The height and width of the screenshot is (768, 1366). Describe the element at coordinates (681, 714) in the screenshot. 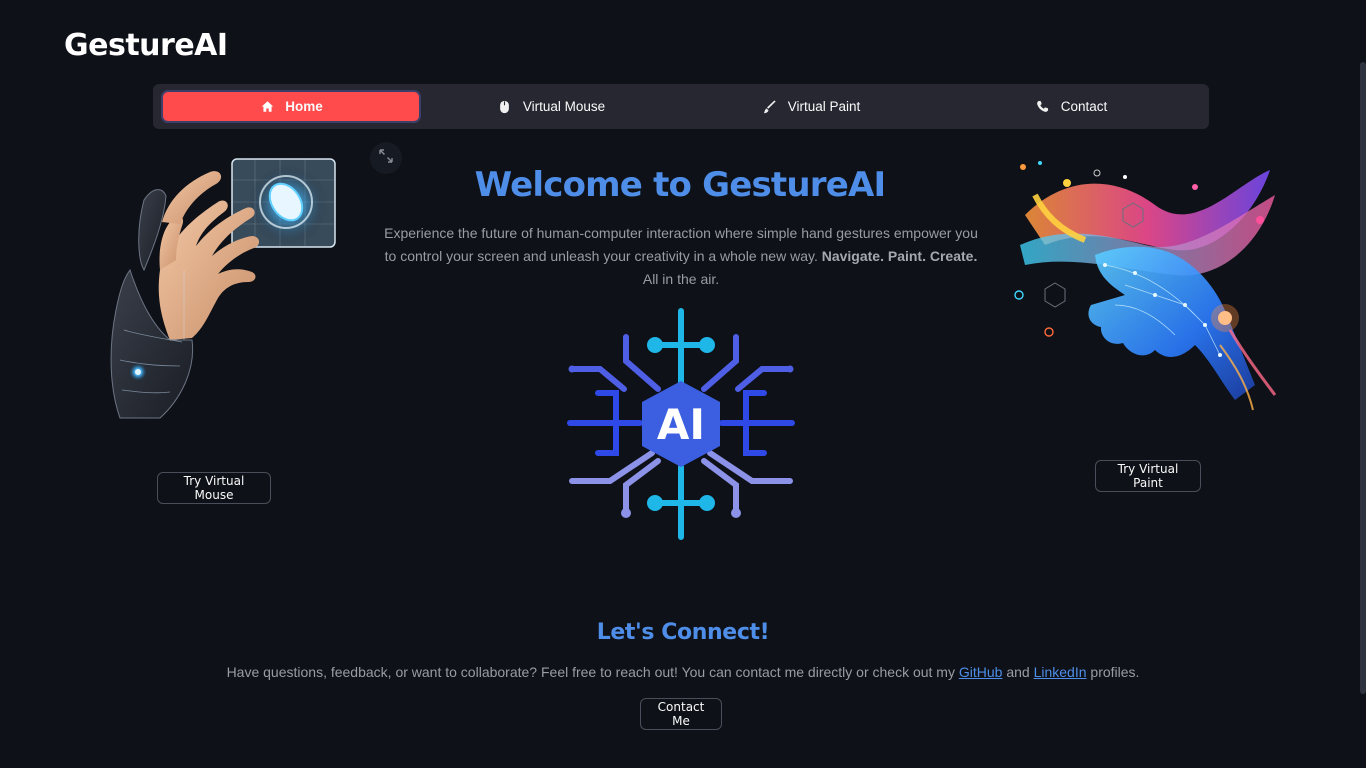

I see `contact-me-button: Contact Me` at that location.